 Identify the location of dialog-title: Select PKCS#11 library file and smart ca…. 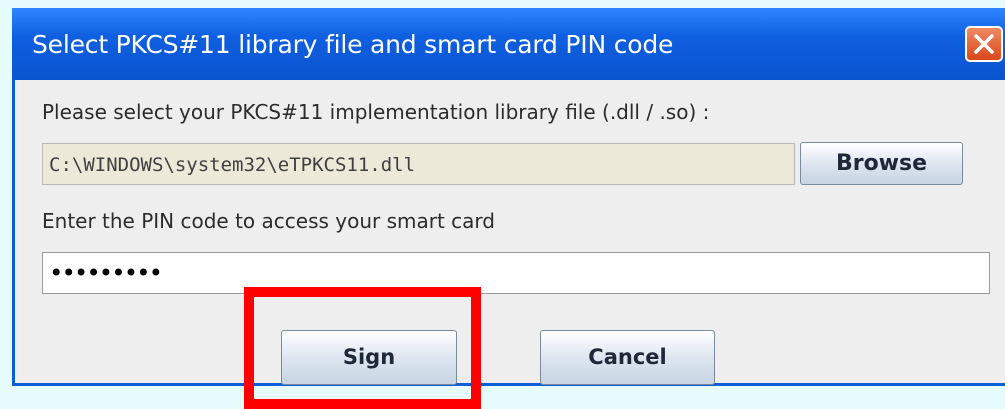
(353, 44).